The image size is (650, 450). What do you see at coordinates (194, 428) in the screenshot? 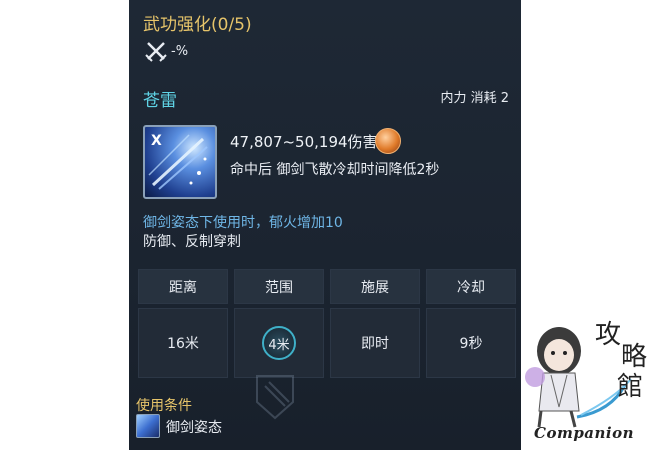
I see `condition-text: 御剑姿态` at bounding box center [194, 428].